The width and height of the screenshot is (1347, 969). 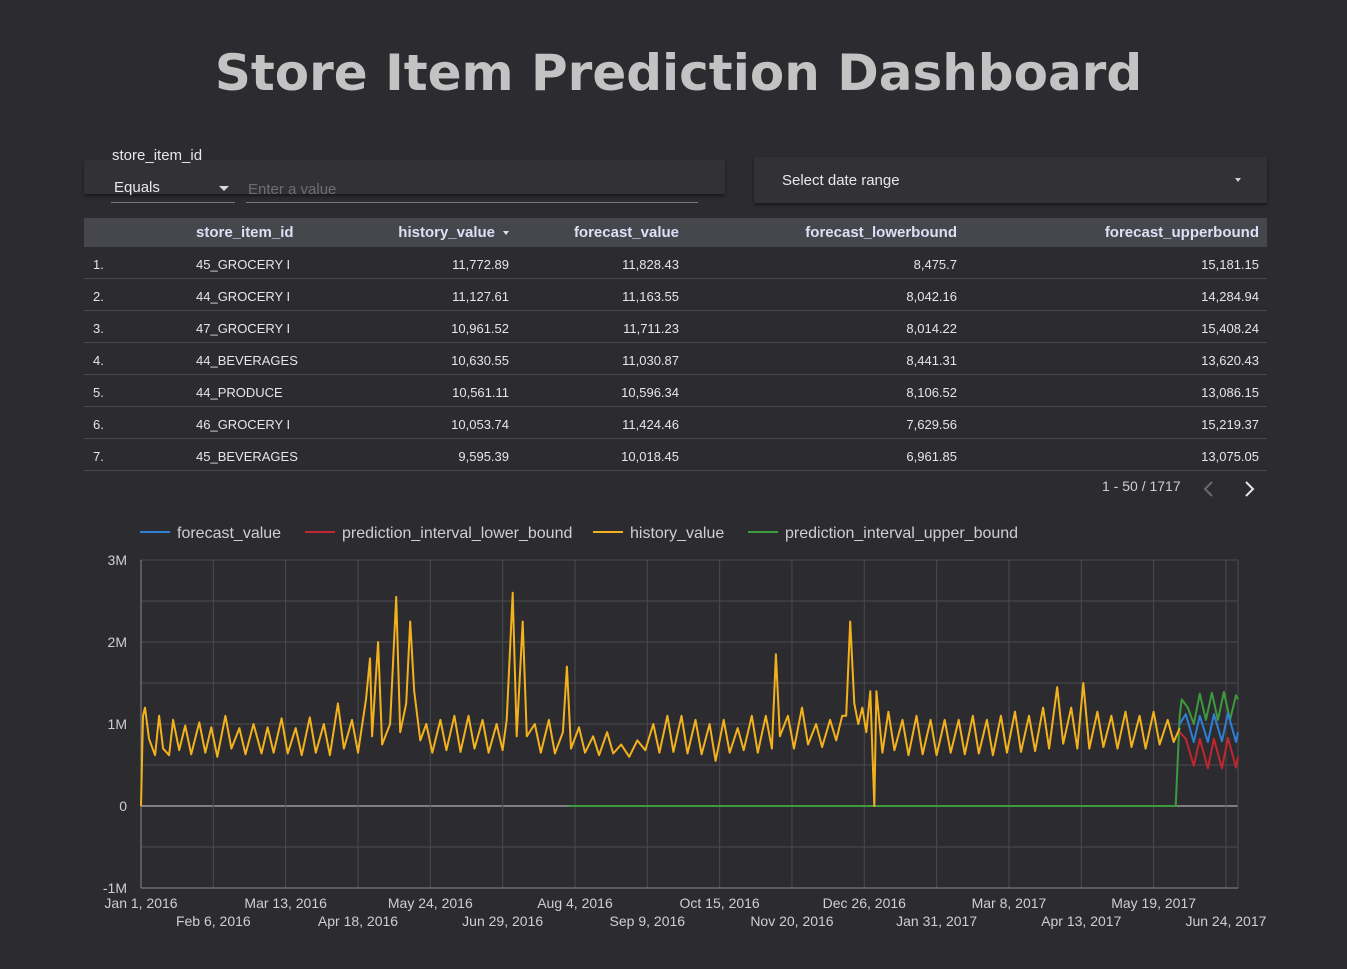 I want to click on x-tick-label: Mar 13, 2016, so click(x=285, y=903).